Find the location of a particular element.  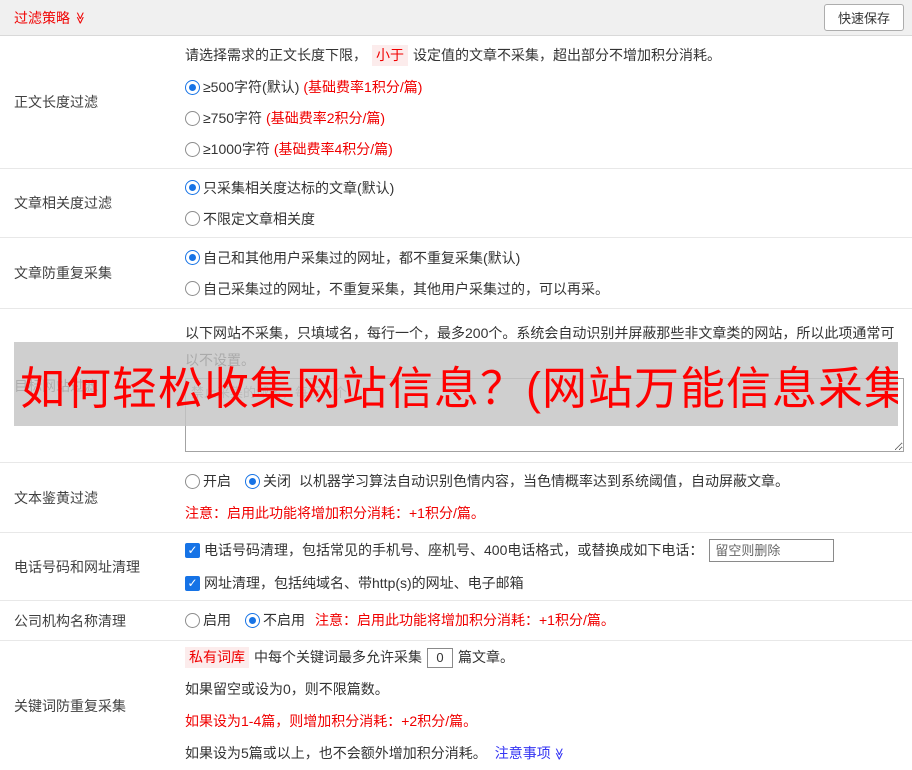

dedup-option-all-users: 自己和其他用户采集过的网址，都不重复采集(默认) is located at coordinates (544, 258).